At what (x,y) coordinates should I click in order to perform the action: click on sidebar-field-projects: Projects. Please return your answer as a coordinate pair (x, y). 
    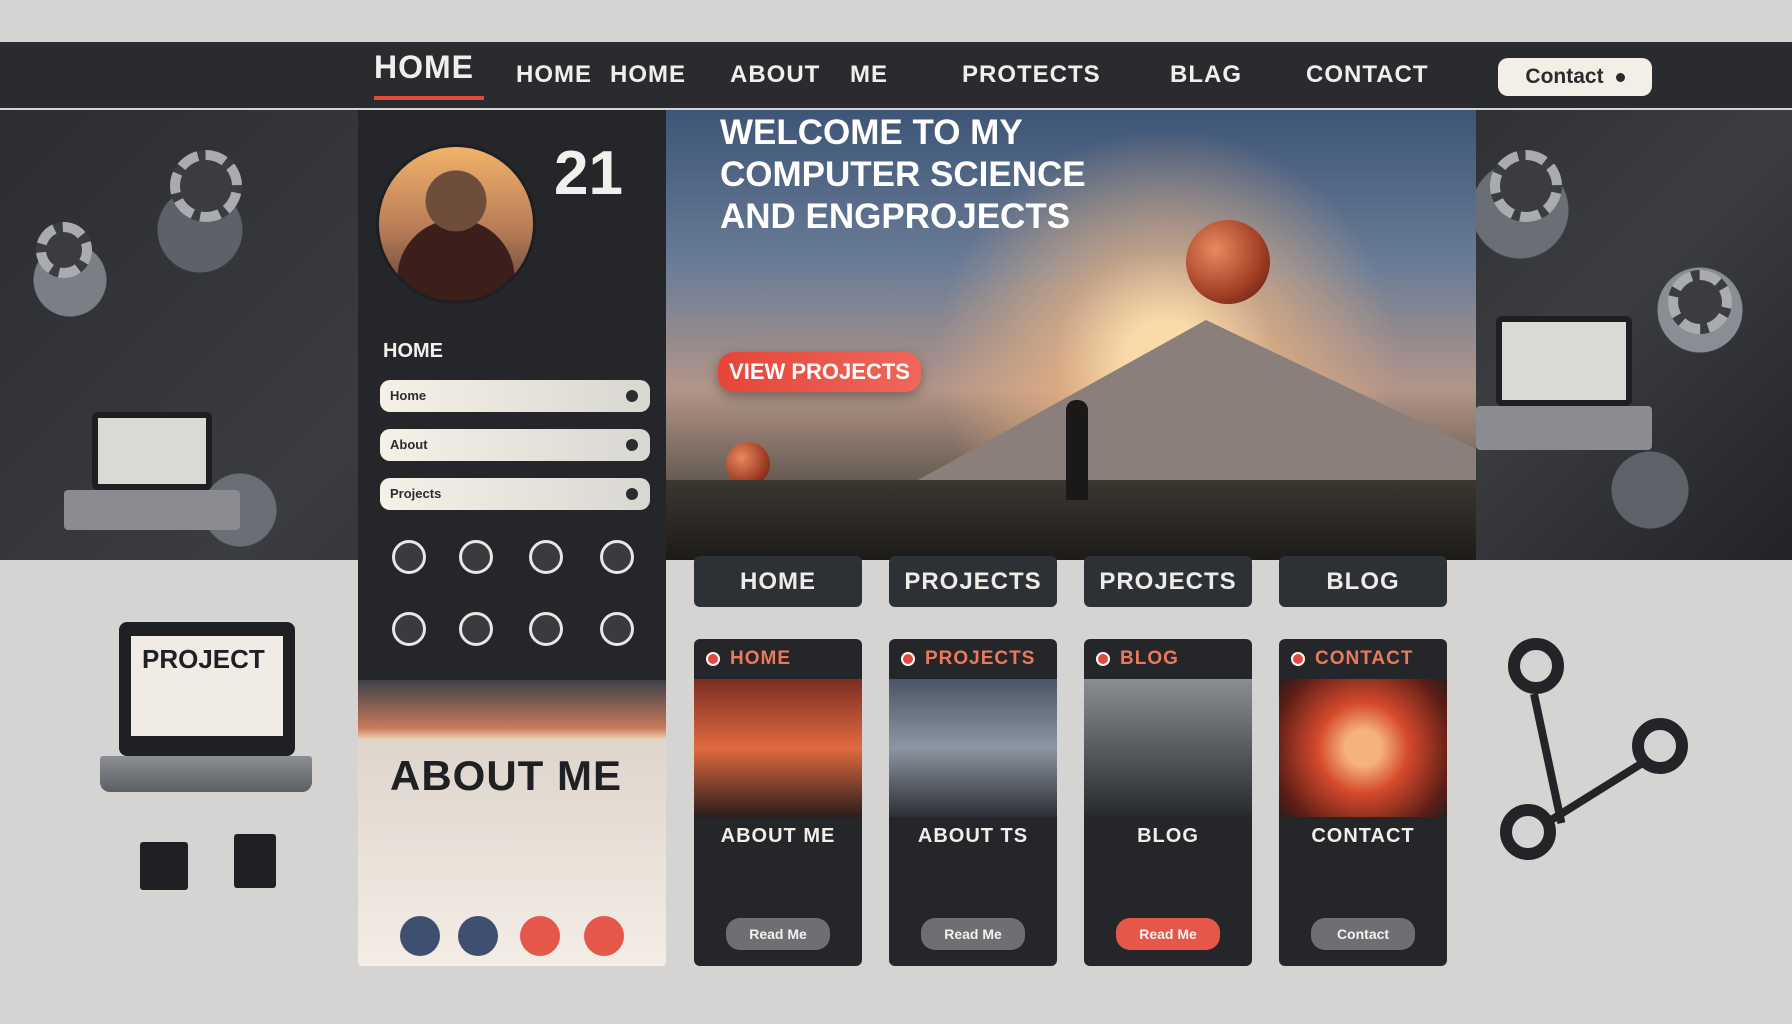
    Looking at the image, I should click on (515, 494).